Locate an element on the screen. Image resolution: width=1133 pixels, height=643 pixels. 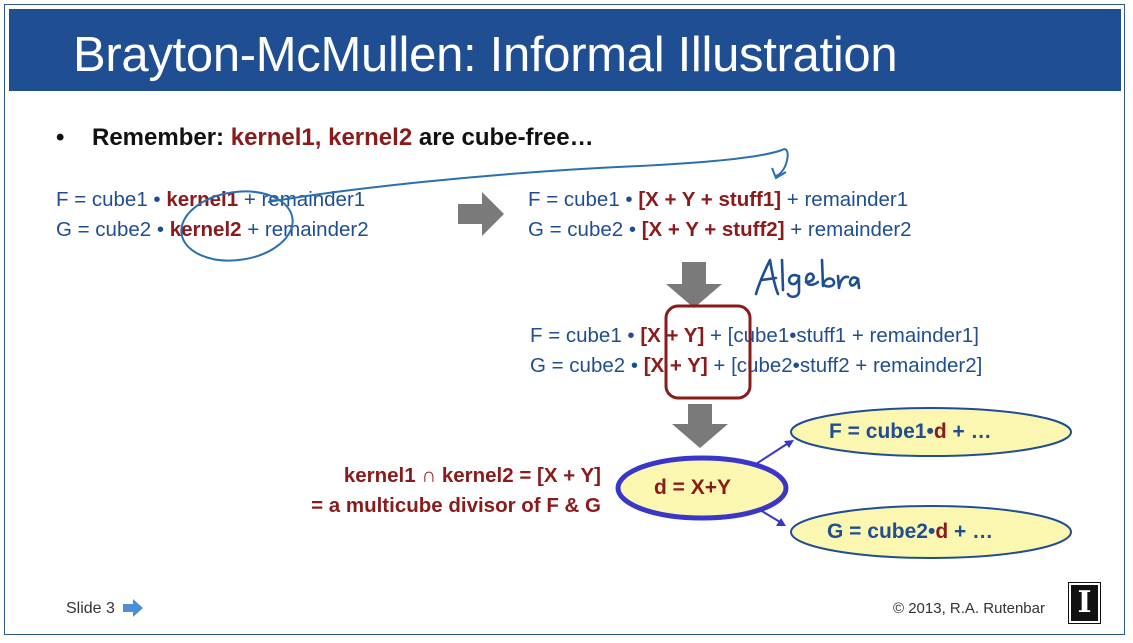
right-arrow-shape is located at coordinates (481, 214).